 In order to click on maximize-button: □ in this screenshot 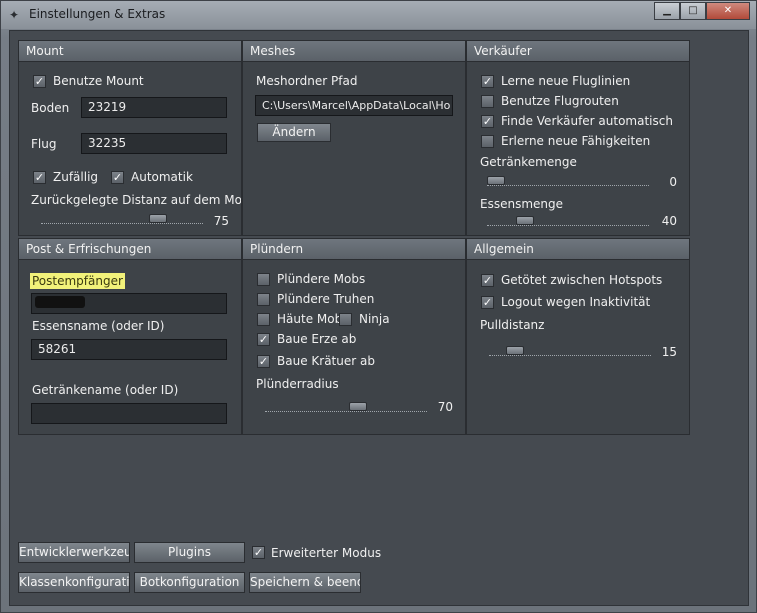, I will do `click(693, 11)`.